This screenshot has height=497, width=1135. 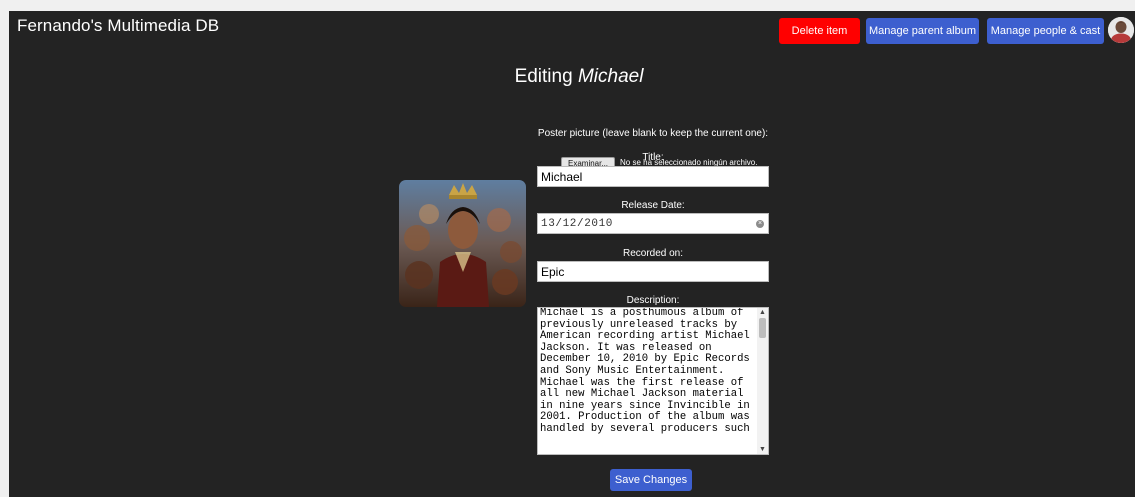 I want to click on description-label: Description:, so click(x=653, y=300).